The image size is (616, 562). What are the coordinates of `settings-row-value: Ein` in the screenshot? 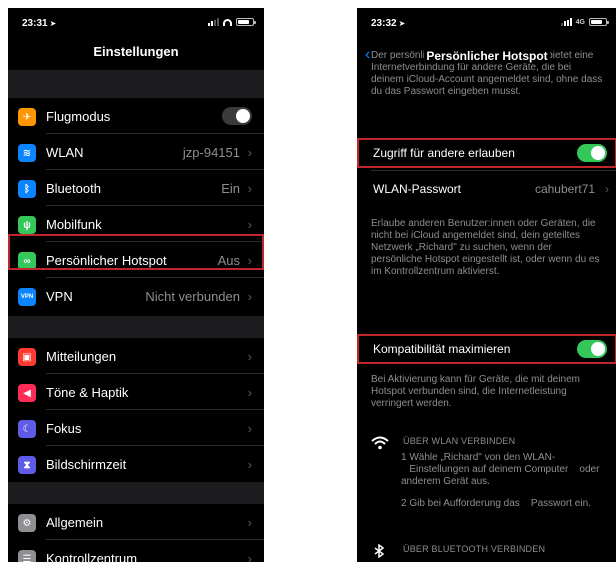 It's located at (230, 188).